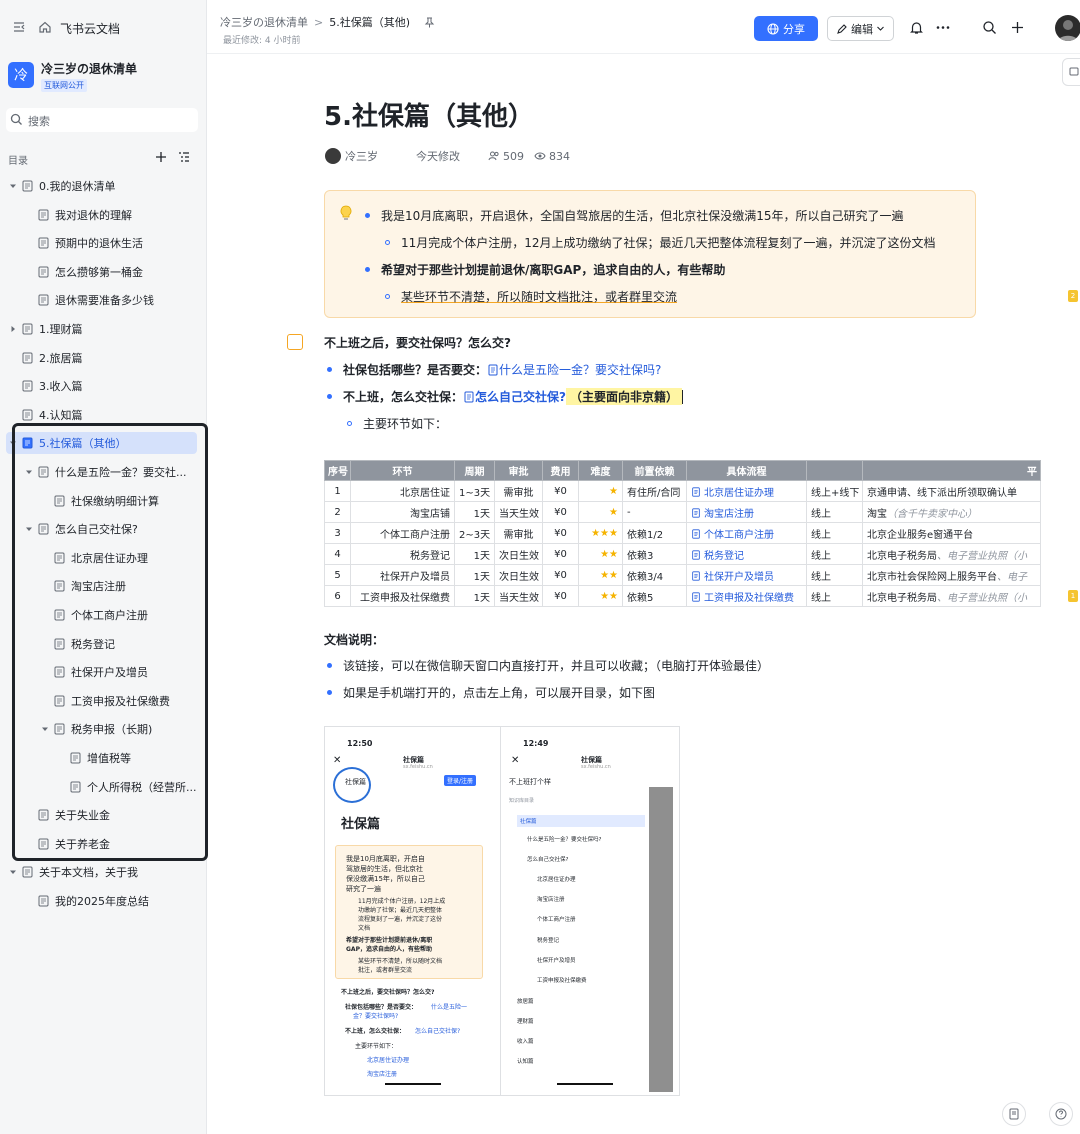 This screenshot has height=1134, width=1080. Describe the element at coordinates (943, 27) in the screenshot. I see `more-icon` at that location.